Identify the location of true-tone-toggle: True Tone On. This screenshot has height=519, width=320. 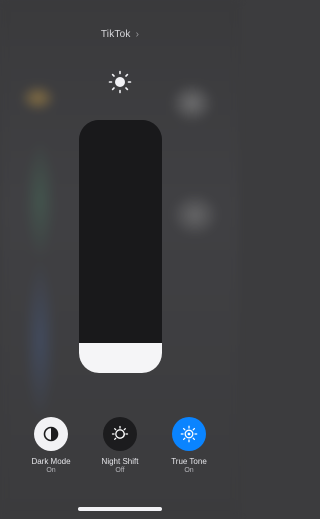
(189, 446).